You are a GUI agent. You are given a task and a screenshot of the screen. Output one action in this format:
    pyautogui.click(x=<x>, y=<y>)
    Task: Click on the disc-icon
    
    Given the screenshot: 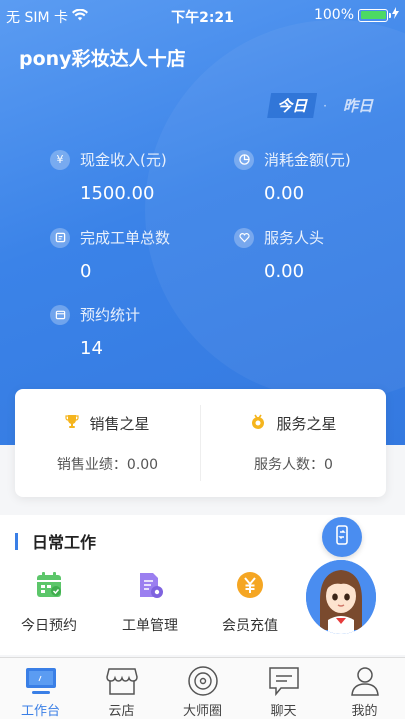 What is the action you would take?
    pyautogui.click(x=203, y=681)
    